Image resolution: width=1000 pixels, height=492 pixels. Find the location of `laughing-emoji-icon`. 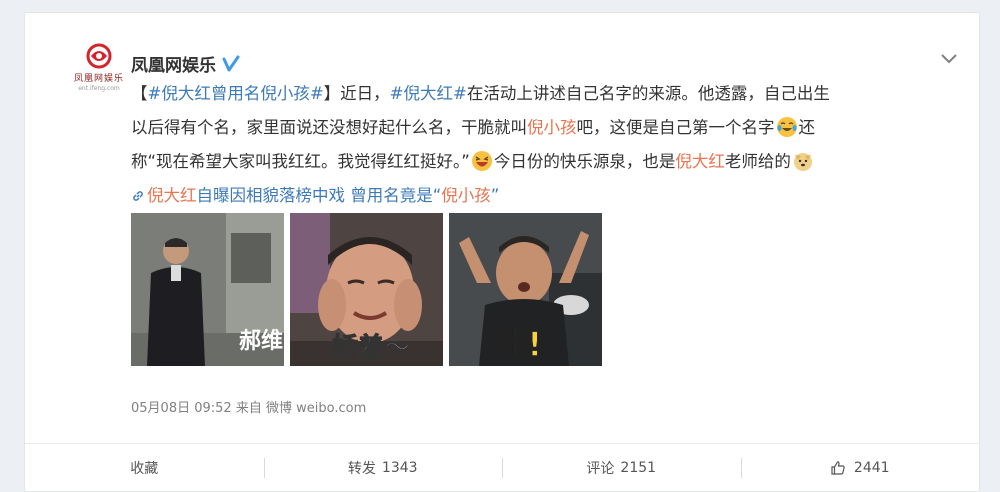

laughing-emoji-icon is located at coordinates (481, 161).